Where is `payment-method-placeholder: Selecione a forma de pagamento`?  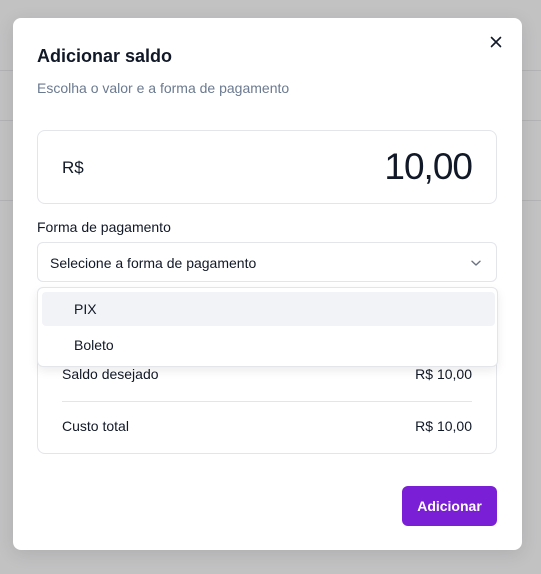
payment-method-placeholder: Selecione a forma de pagamento is located at coordinates (153, 263).